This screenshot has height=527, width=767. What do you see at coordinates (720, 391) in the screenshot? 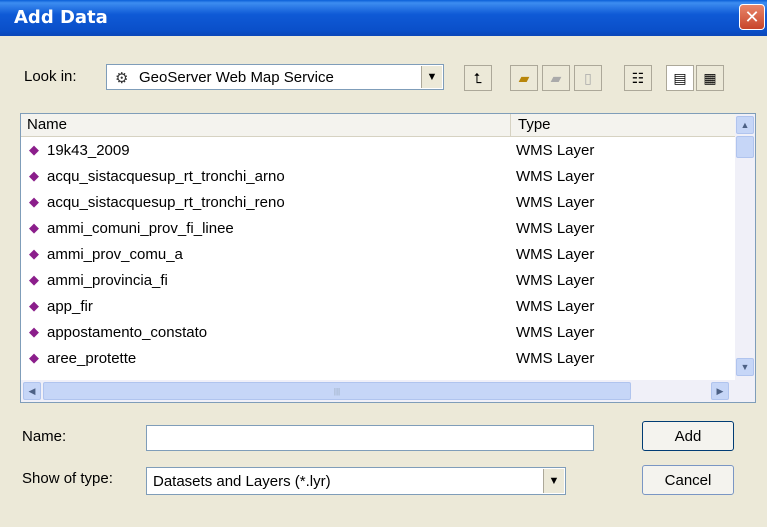
I see `scroll-right-icon: ▶` at bounding box center [720, 391].